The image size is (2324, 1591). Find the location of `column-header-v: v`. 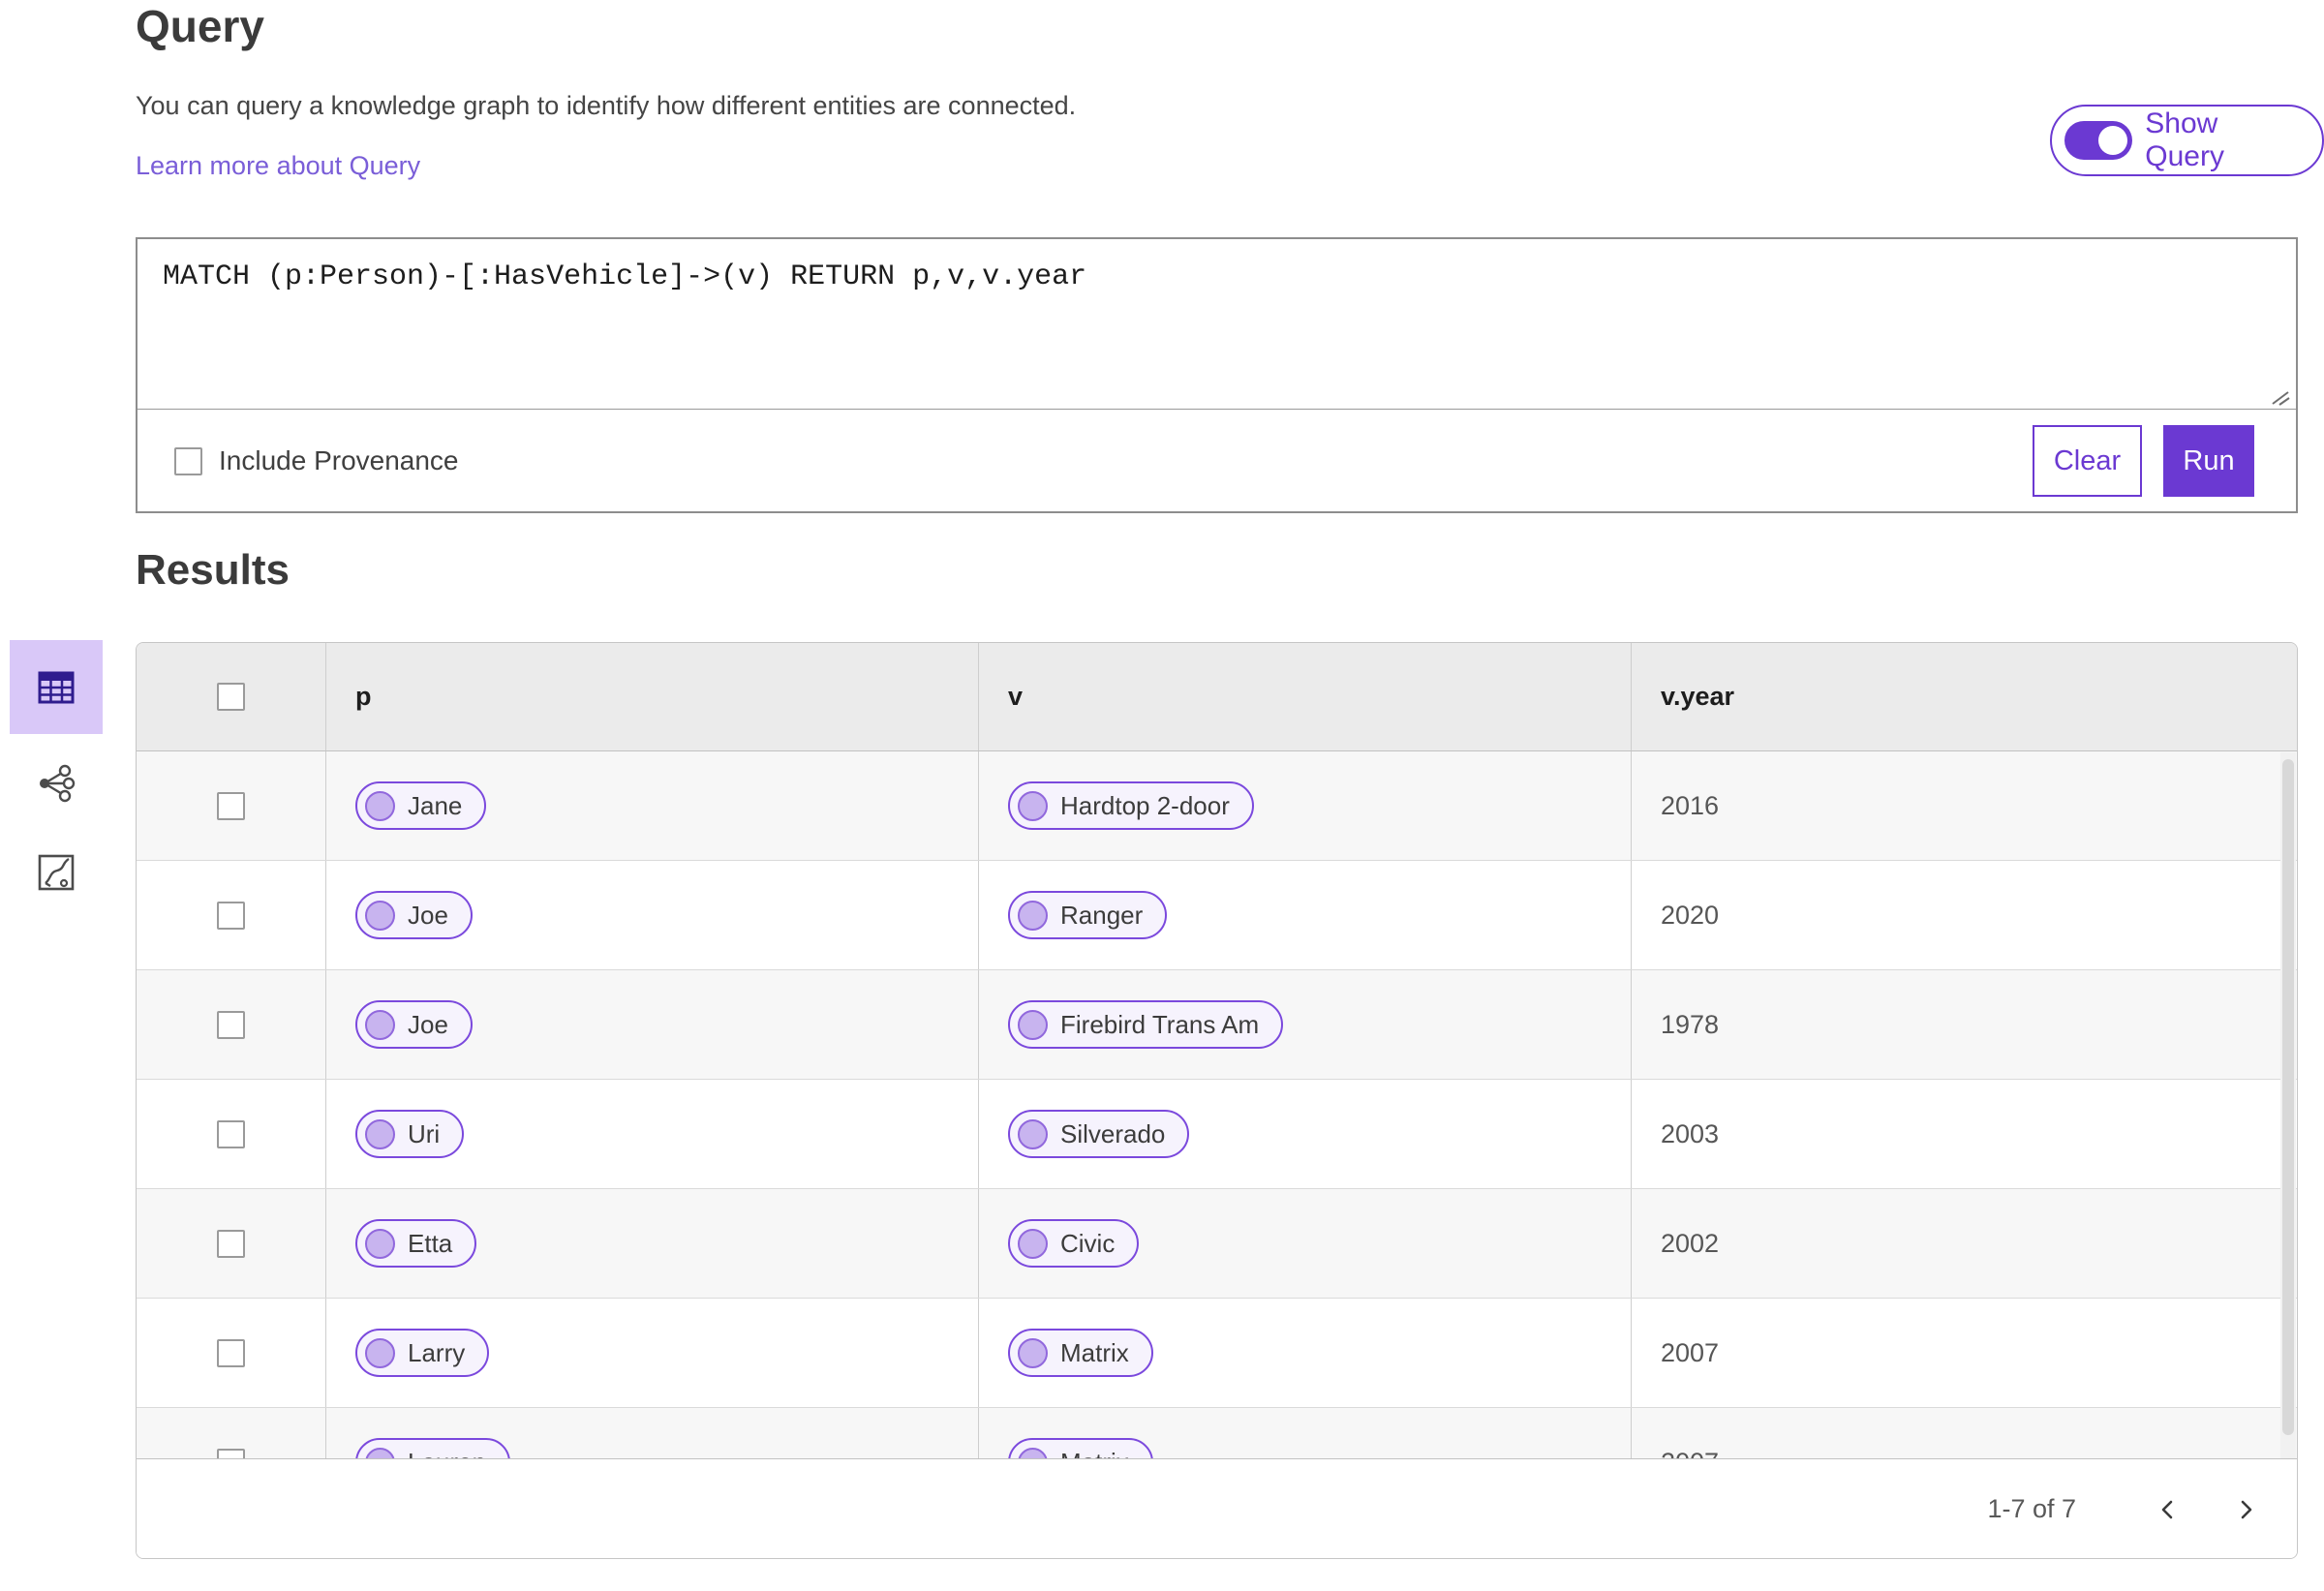

column-header-v: v is located at coordinates (1016, 696).